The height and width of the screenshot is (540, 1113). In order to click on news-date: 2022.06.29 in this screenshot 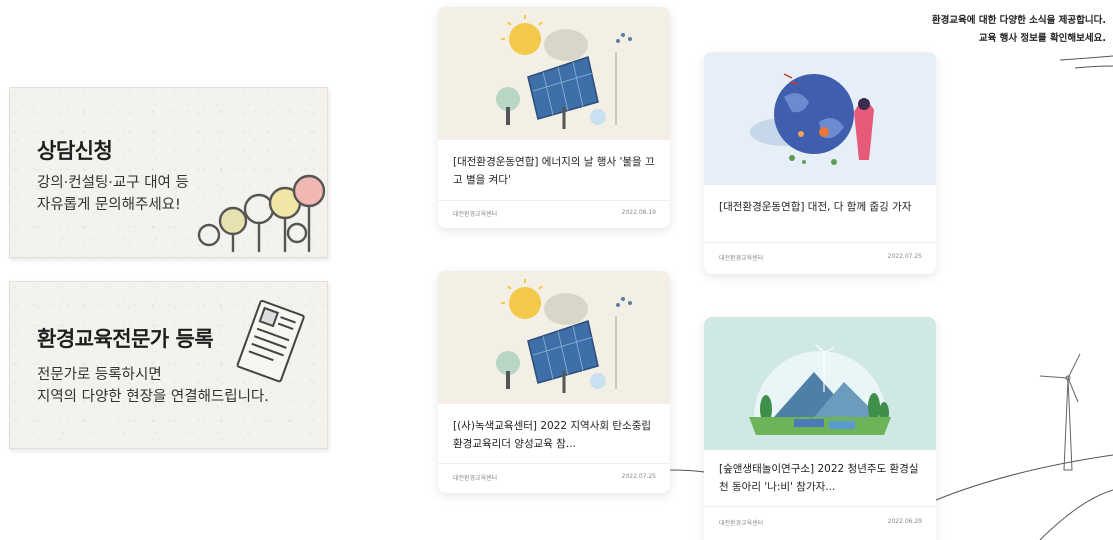, I will do `click(904, 521)`.